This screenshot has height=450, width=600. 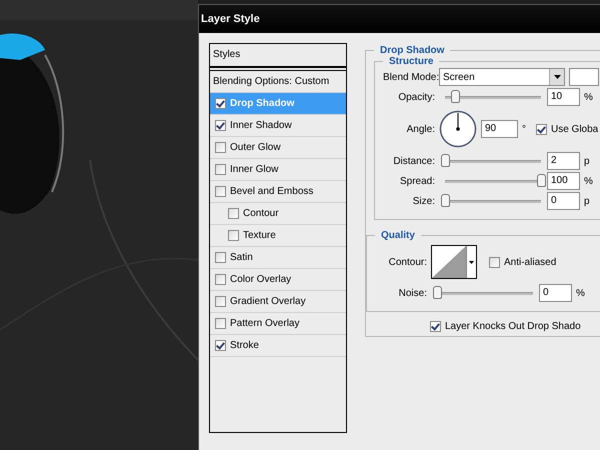 What do you see at coordinates (278, 258) in the screenshot?
I see `style-item: Satin` at bounding box center [278, 258].